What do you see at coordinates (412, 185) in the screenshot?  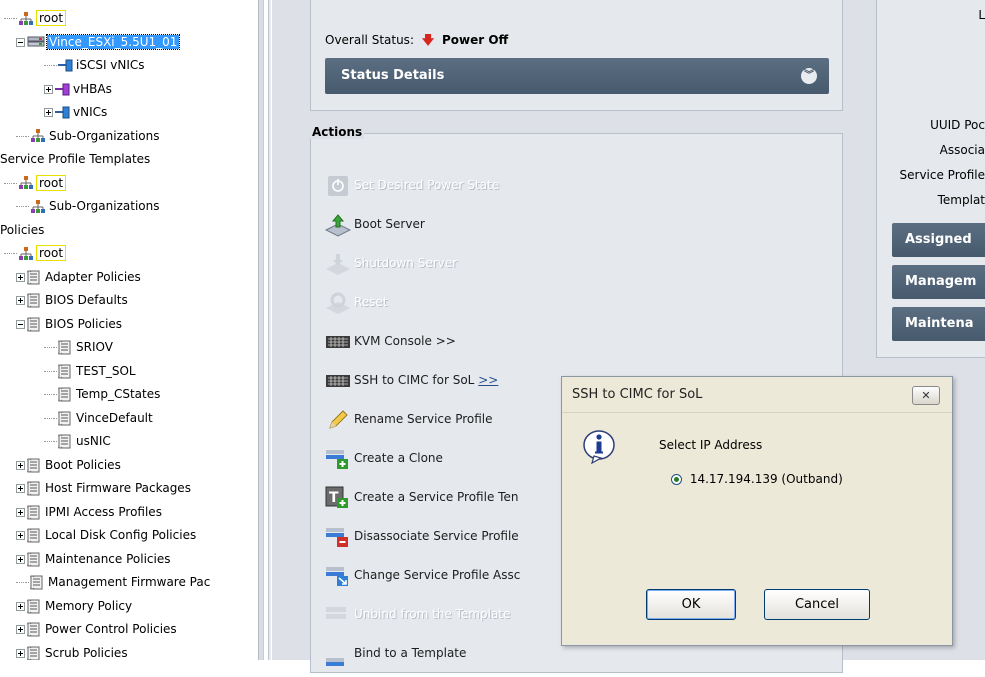 I see `action-item: Set Desired Power State` at bounding box center [412, 185].